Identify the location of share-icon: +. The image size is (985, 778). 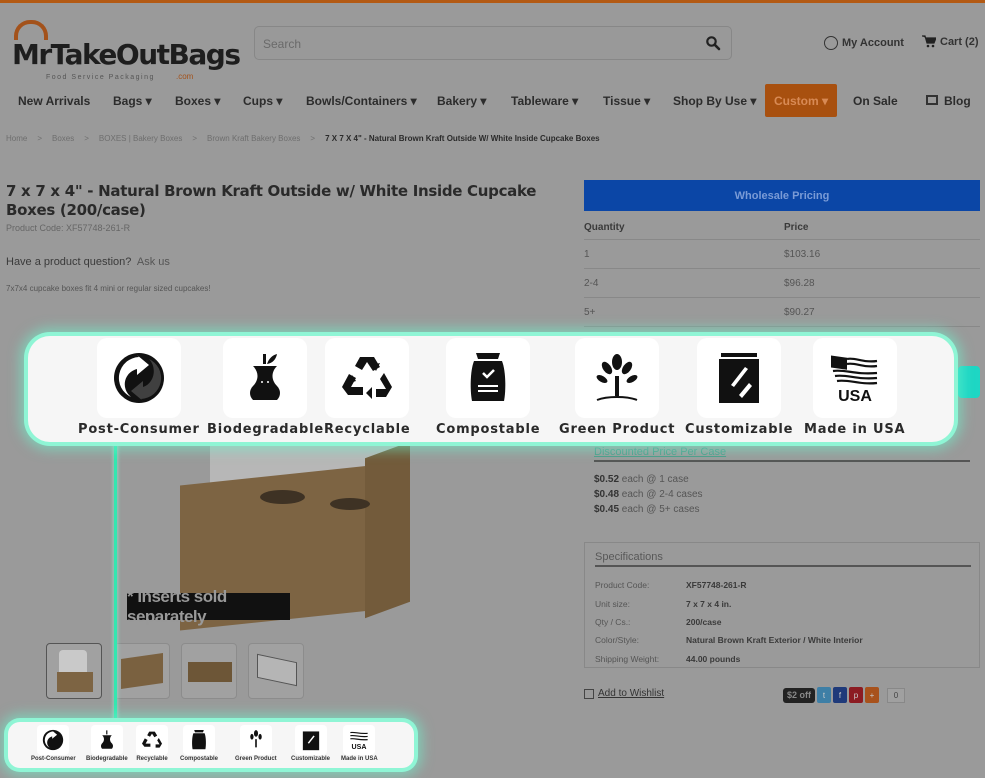
(872, 695).